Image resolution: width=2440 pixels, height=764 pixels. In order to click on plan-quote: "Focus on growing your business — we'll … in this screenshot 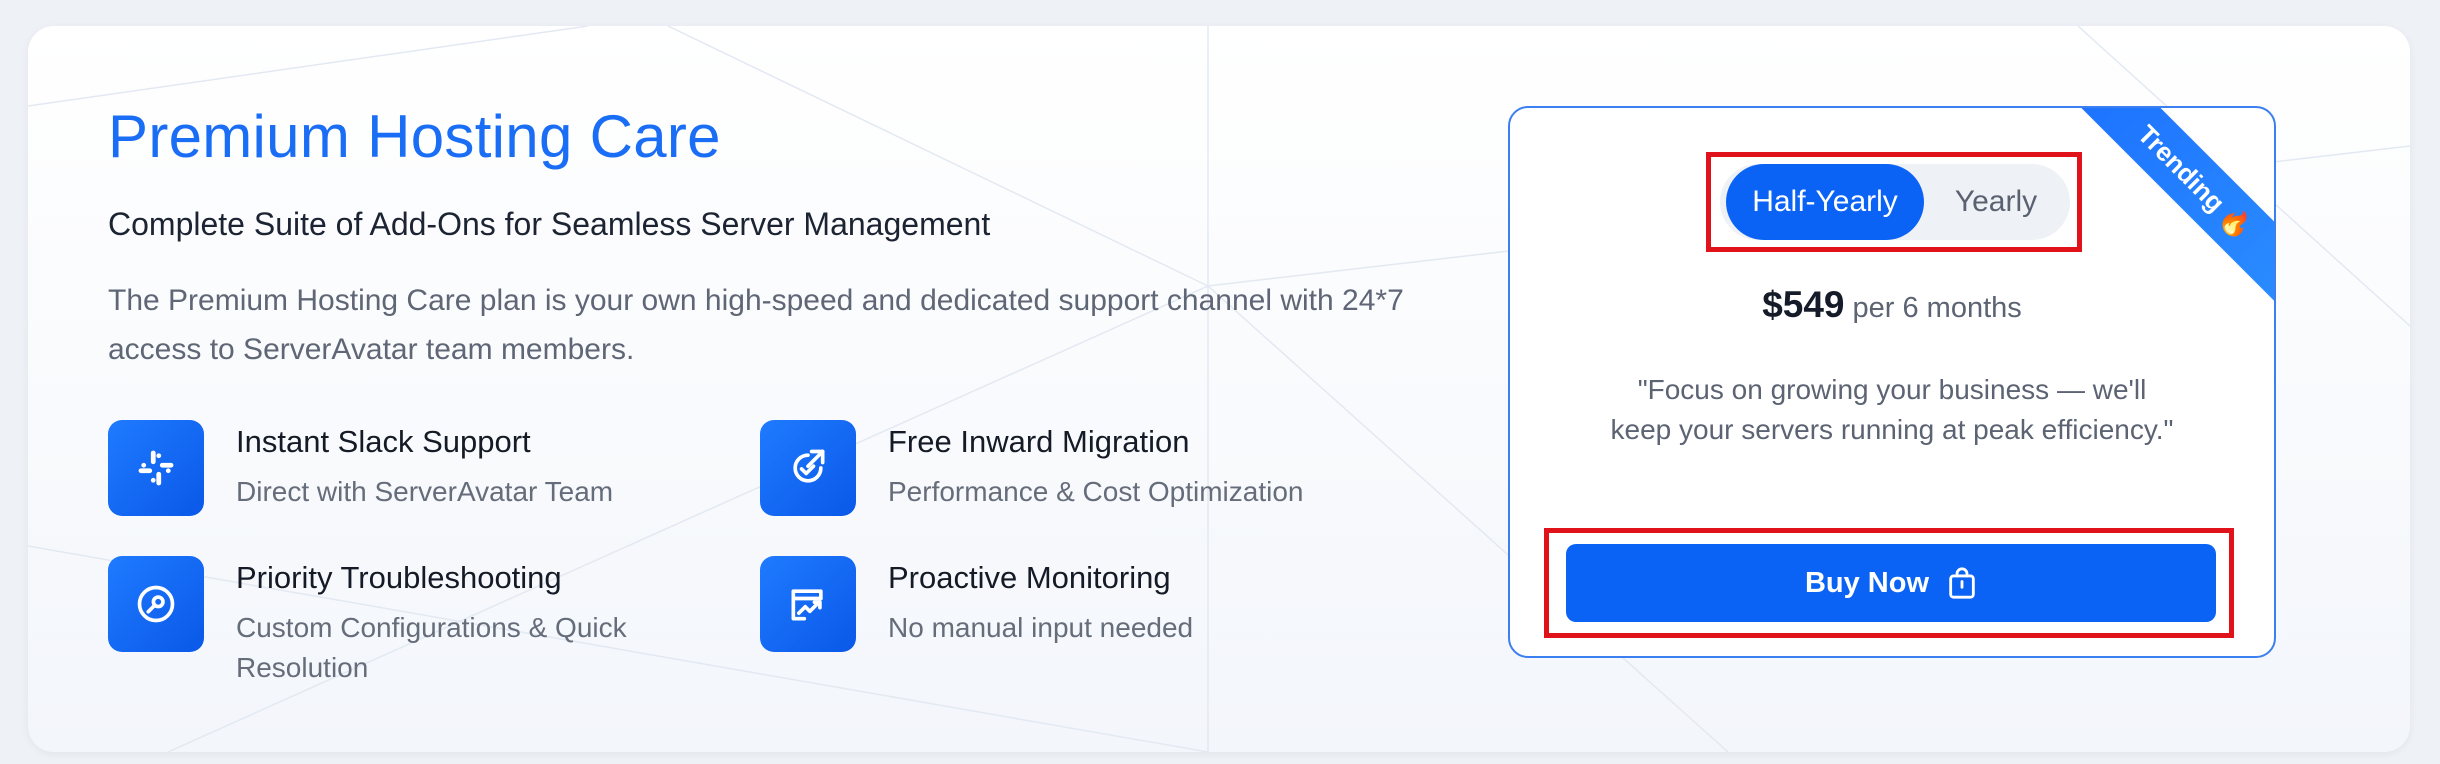, I will do `click(1892, 409)`.